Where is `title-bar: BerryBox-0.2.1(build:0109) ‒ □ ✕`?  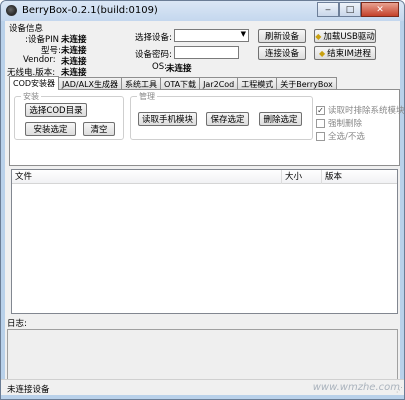
title-bar: BerryBox-0.2.1(build:0109) ‒ □ ✕ is located at coordinates (202, 11).